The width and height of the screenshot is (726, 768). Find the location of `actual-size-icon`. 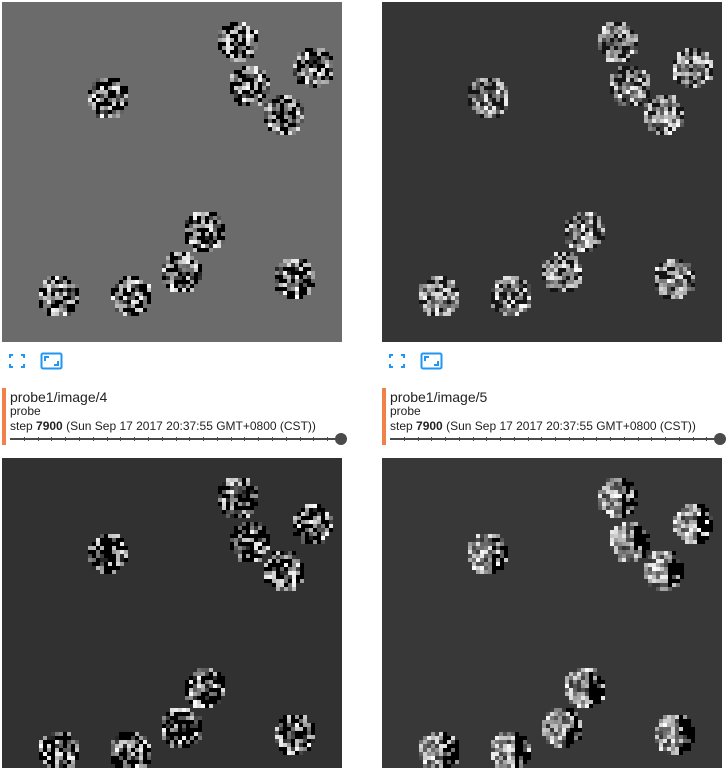

actual-size-icon is located at coordinates (51, 361).